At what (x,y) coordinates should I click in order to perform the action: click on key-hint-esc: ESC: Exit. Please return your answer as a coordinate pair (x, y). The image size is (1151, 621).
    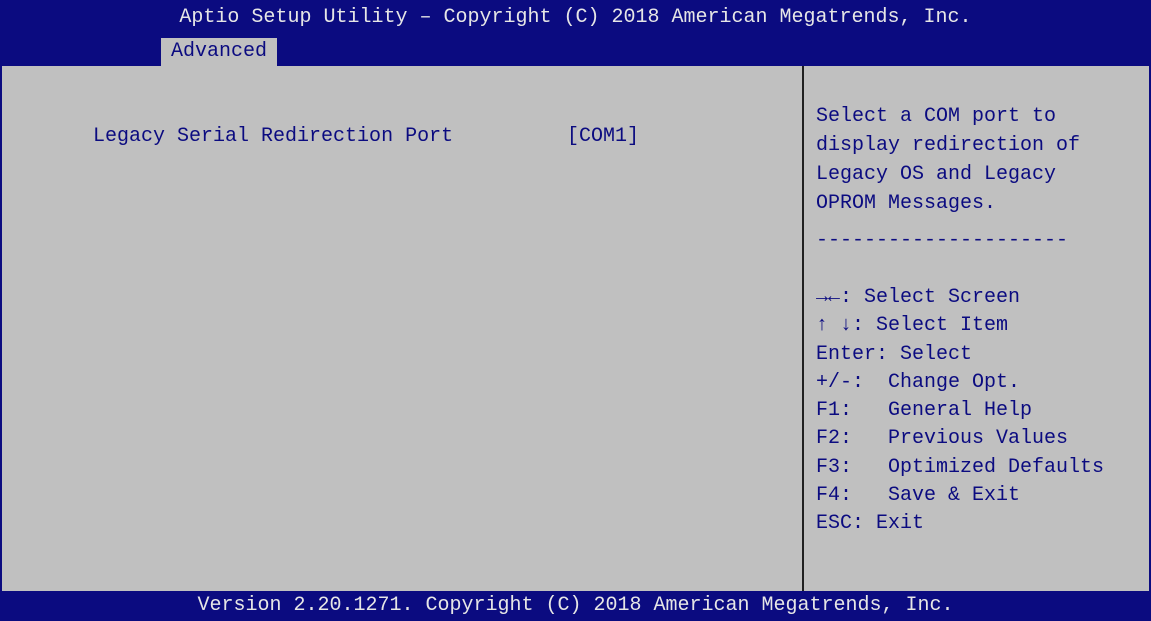
    Looking at the image, I should click on (870, 524).